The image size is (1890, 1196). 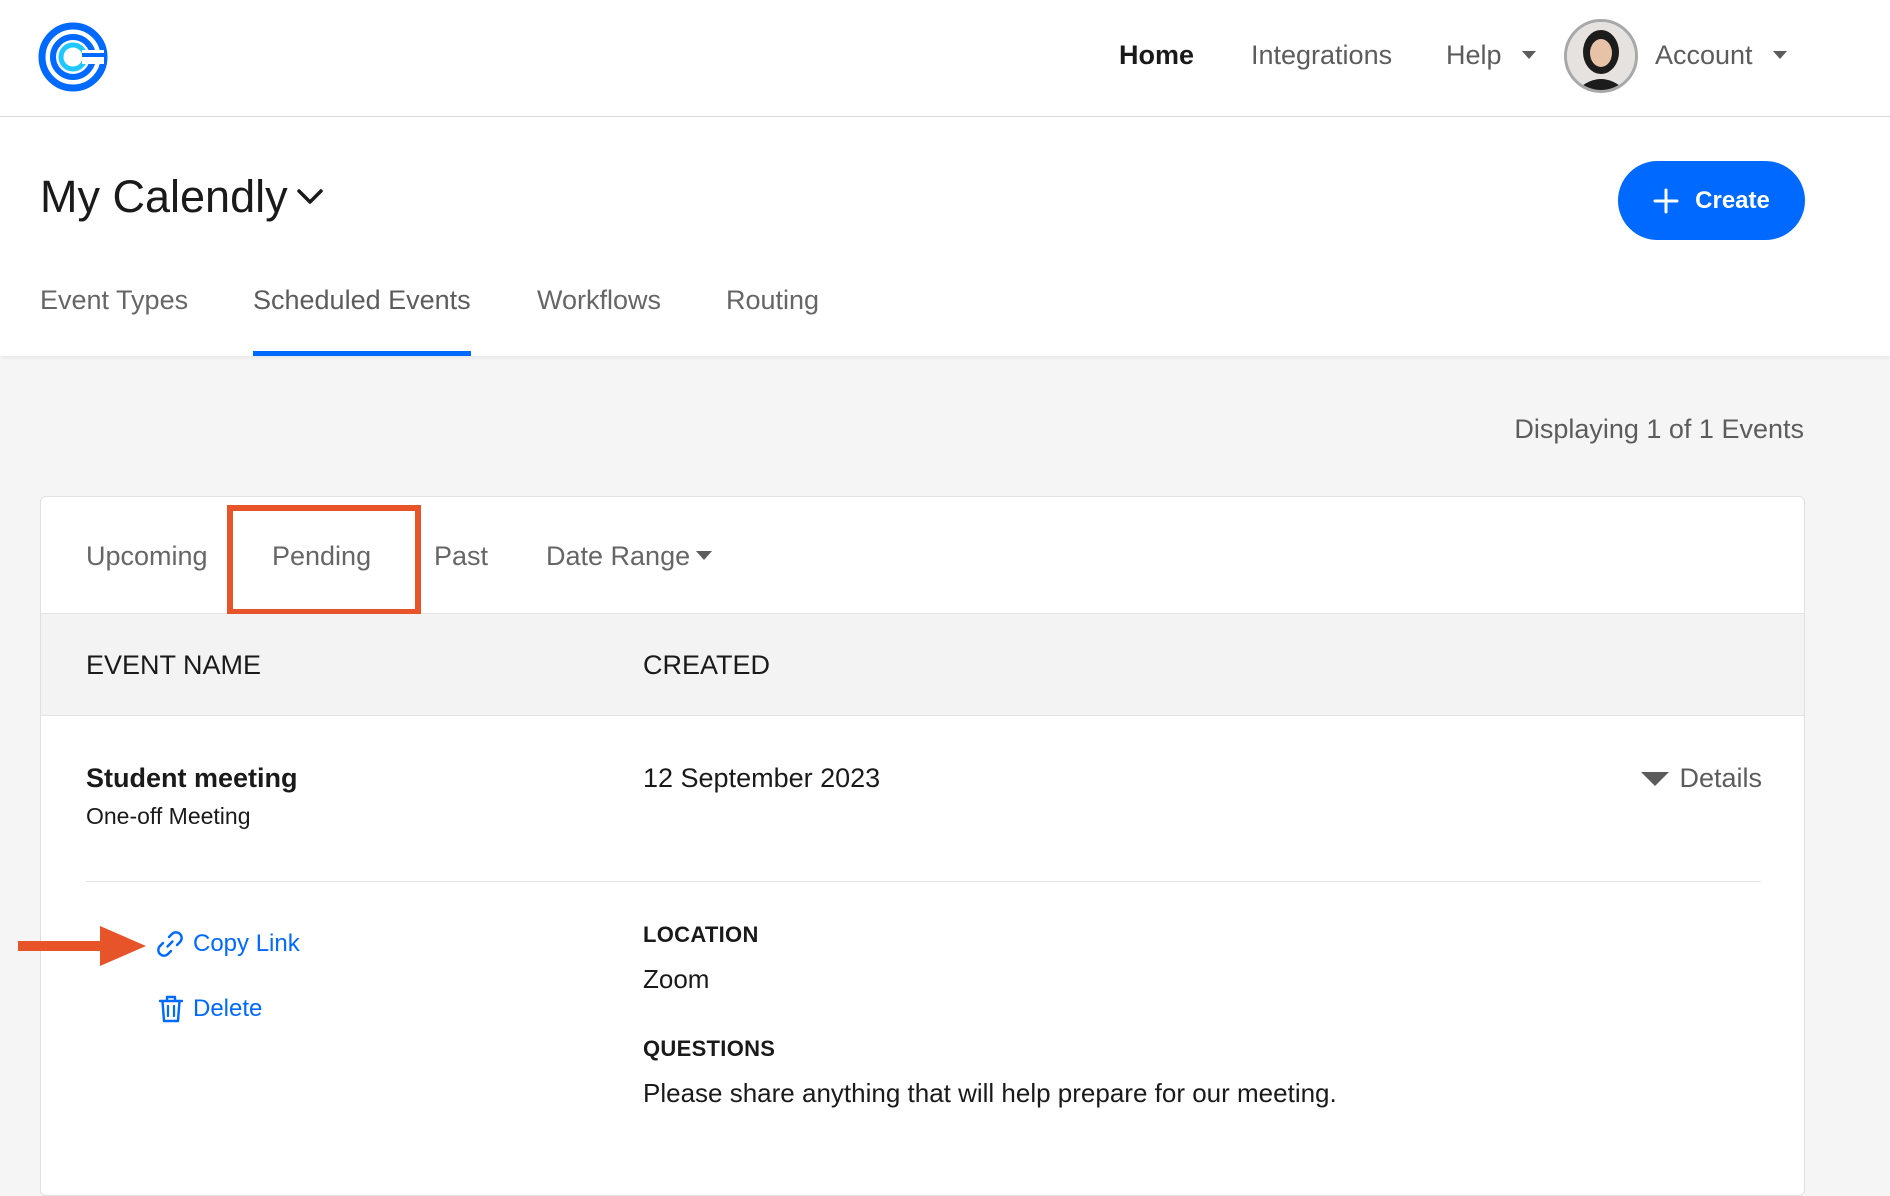 I want to click on delete-label: Delete, so click(x=228, y=1008).